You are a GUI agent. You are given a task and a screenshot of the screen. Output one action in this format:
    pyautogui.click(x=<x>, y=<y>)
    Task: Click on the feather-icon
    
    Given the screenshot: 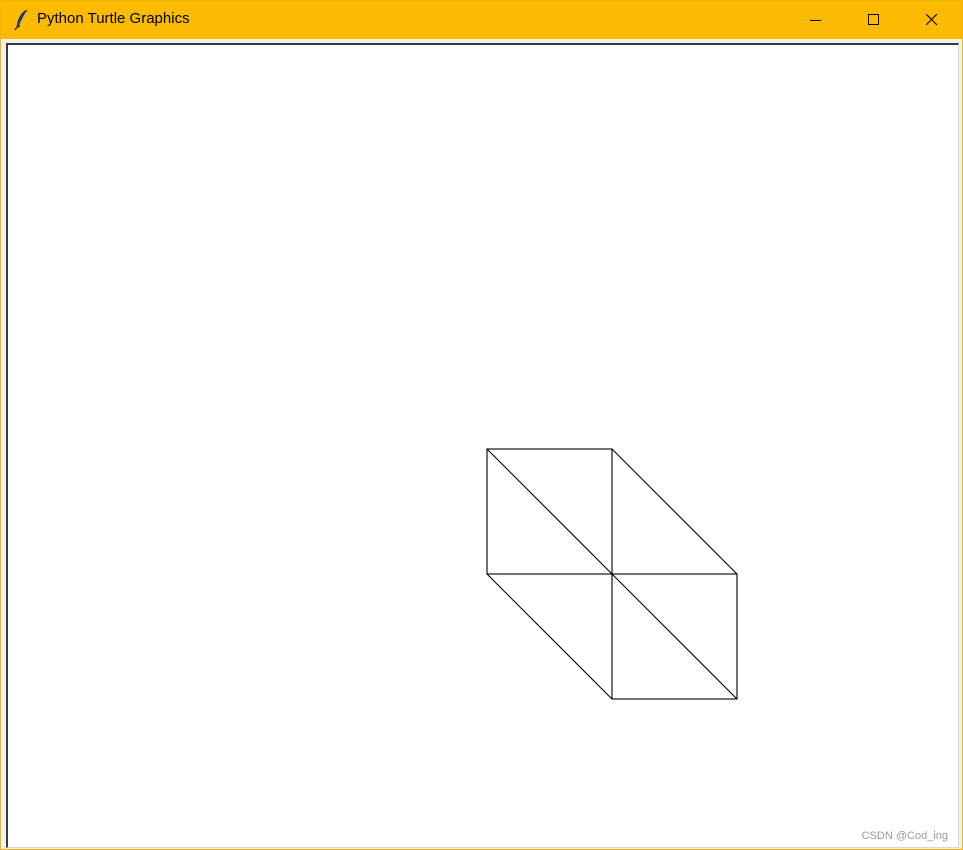 What is the action you would take?
    pyautogui.click(x=22, y=20)
    